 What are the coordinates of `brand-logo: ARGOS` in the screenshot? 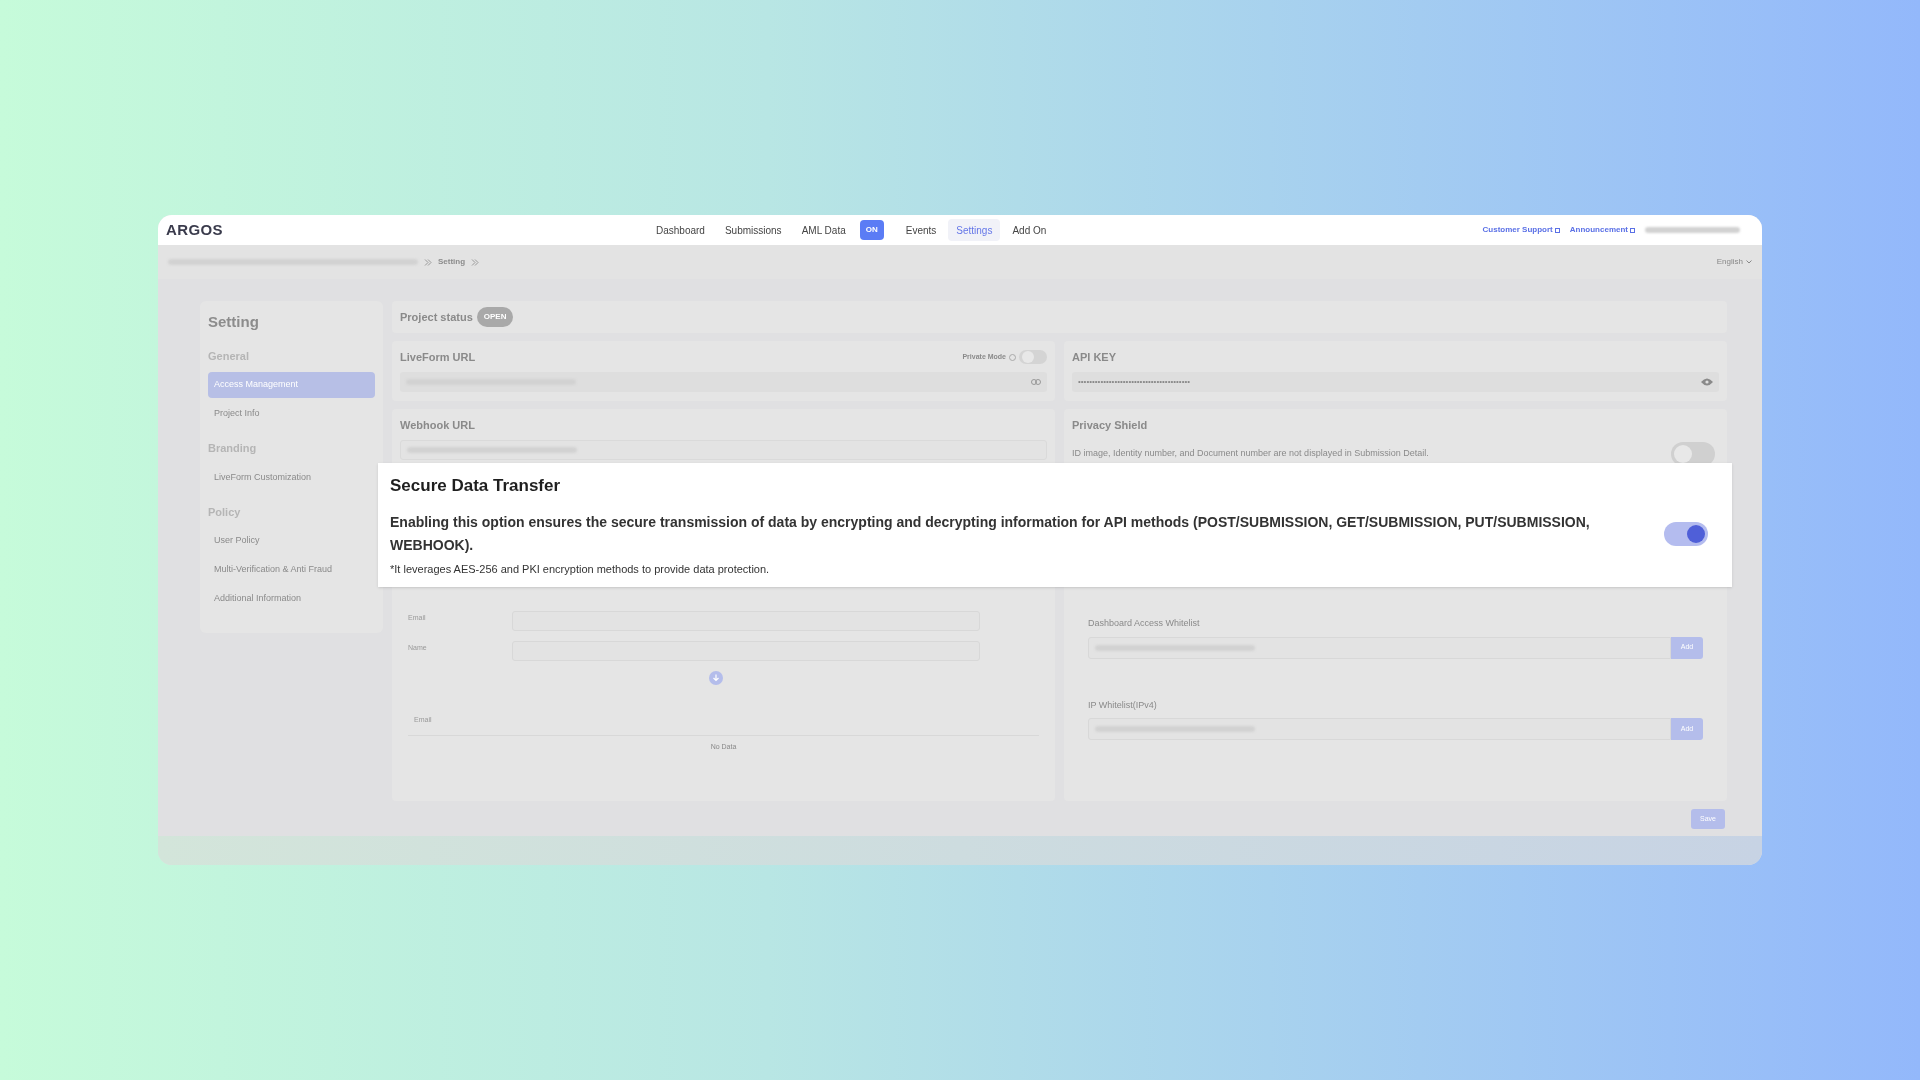 It's located at (366, 230).